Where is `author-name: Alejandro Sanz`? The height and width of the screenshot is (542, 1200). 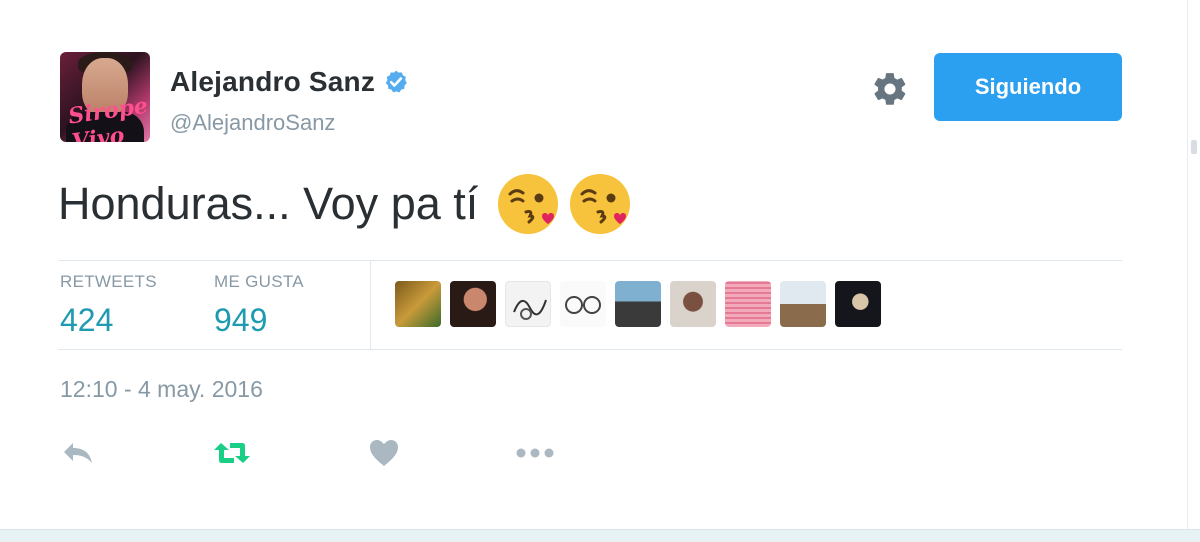
author-name: Alejandro Sanz is located at coordinates (272, 82).